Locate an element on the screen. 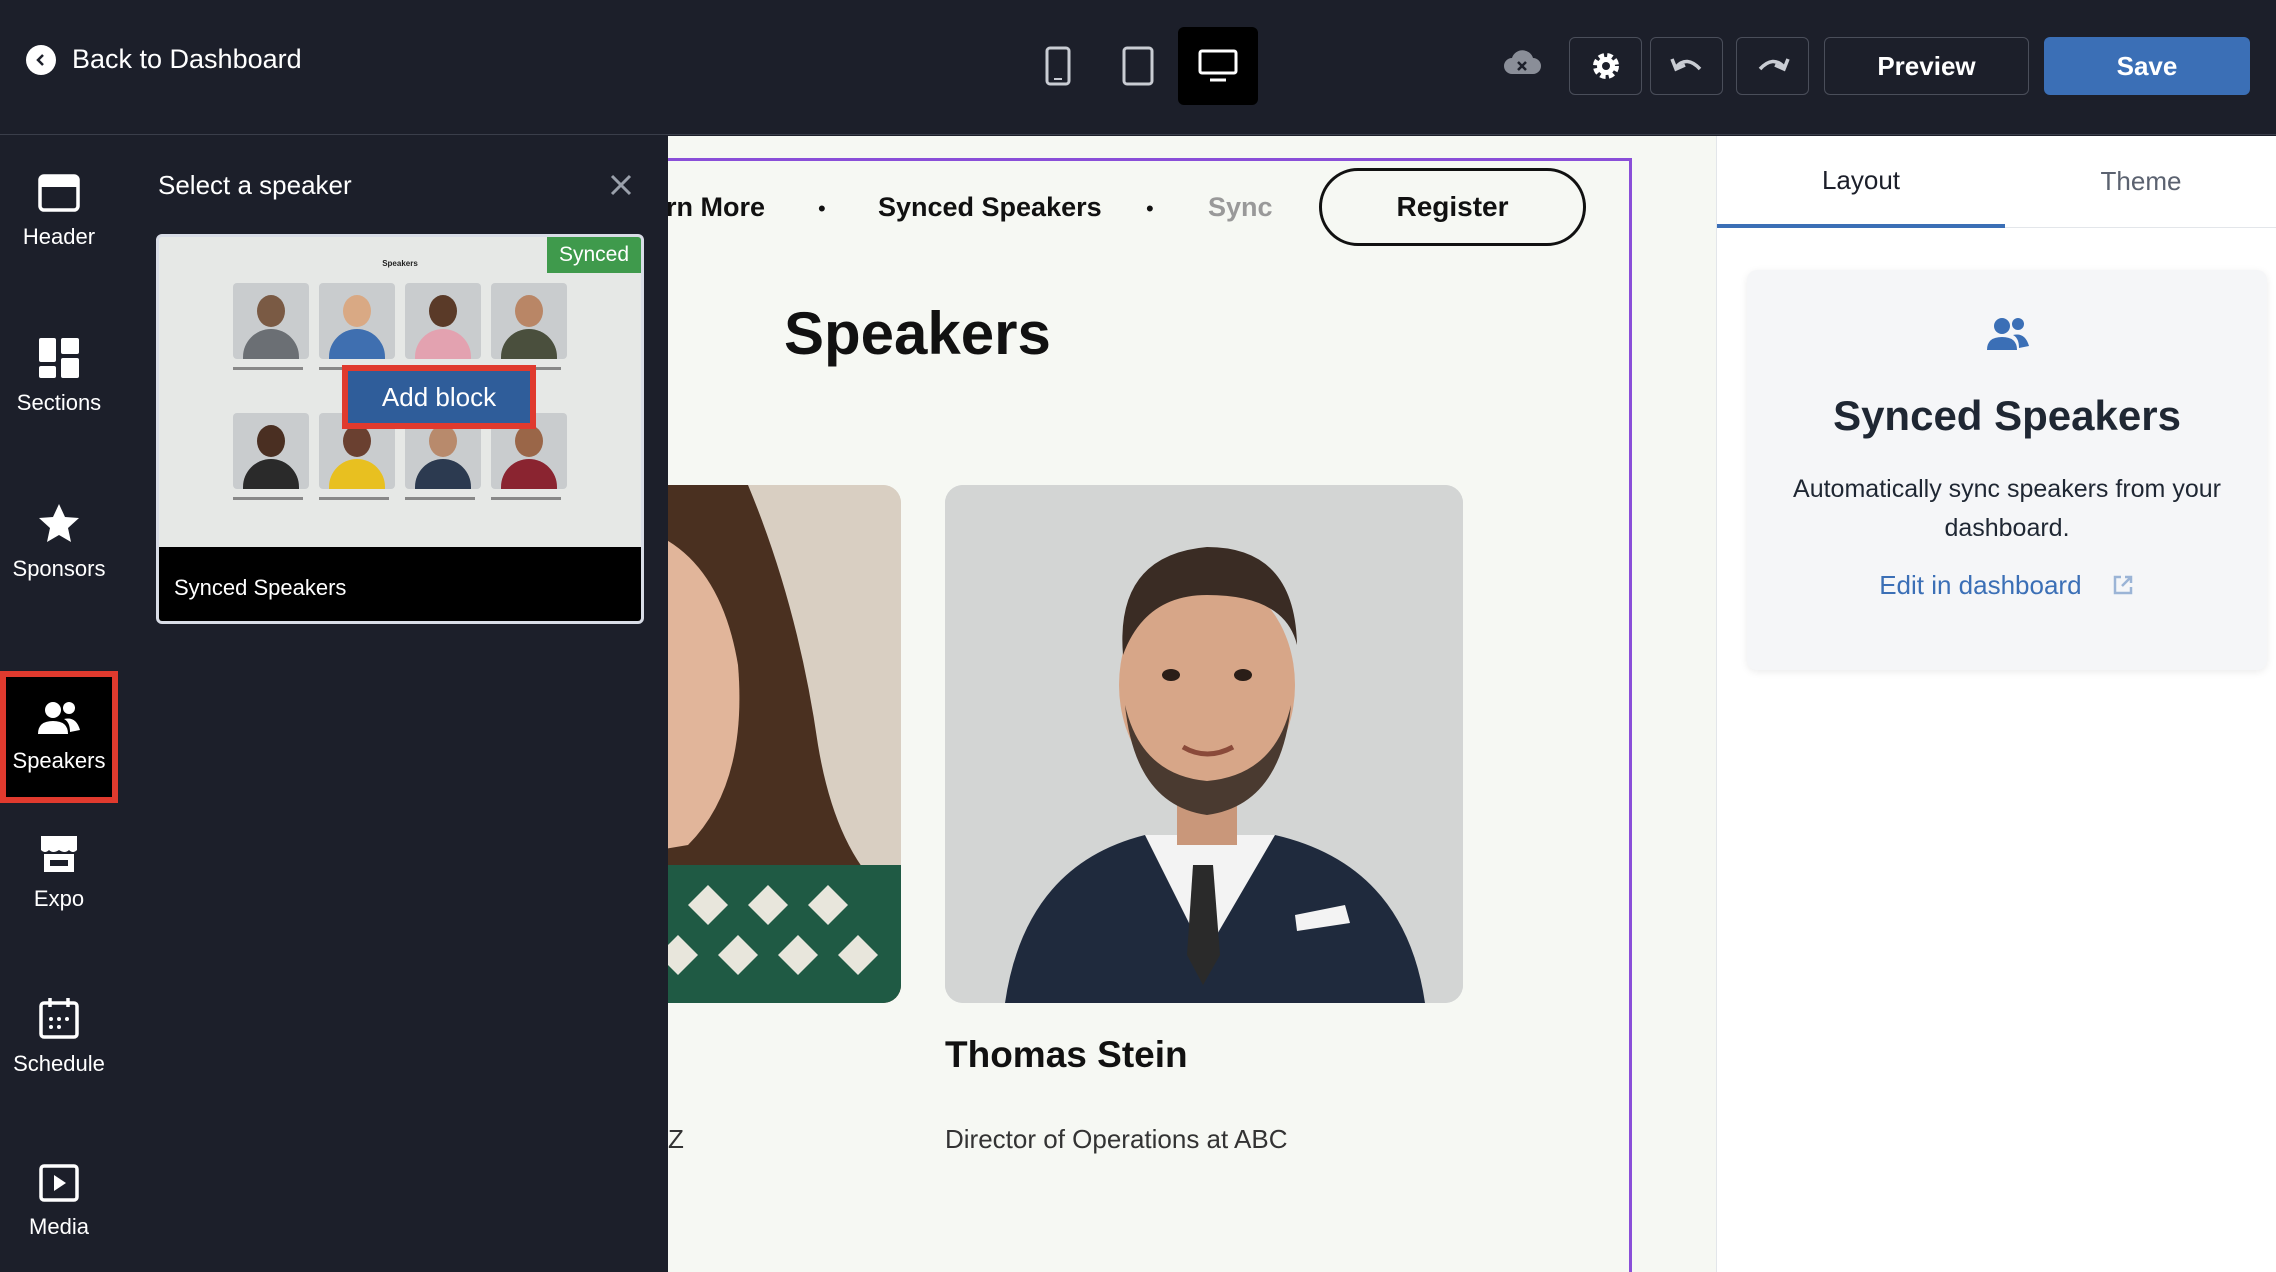 The image size is (2276, 1272). redo-icon is located at coordinates (1774, 65).